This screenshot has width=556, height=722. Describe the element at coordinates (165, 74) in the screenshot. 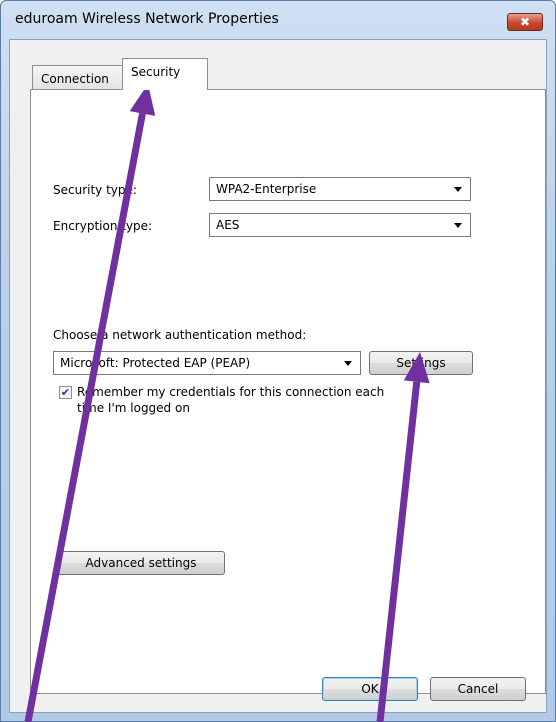

I see `tab-security: Security` at that location.